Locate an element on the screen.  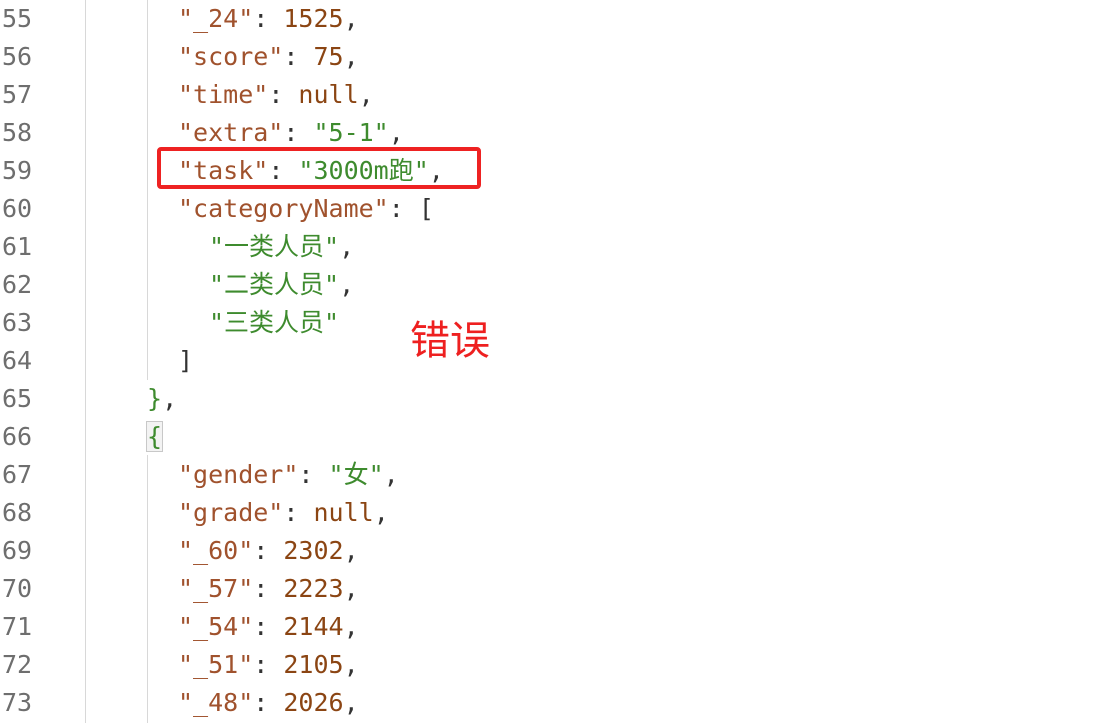
code-text: "二类人员", is located at coordinates (281, 285).